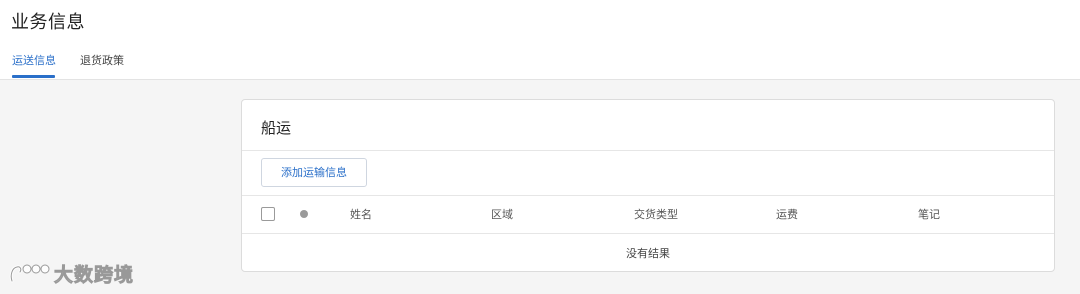  What do you see at coordinates (787, 214) in the screenshot?
I see `column-header-shipping-fee: 运费` at bounding box center [787, 214].